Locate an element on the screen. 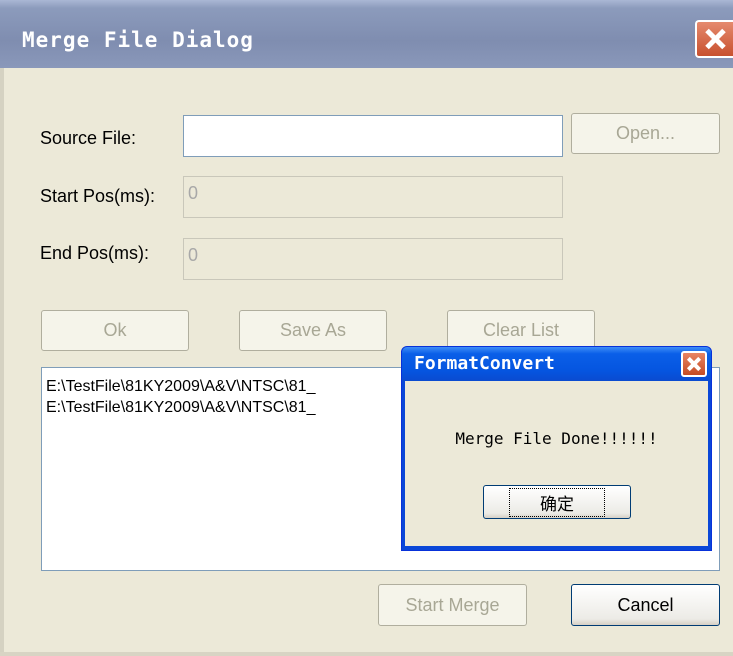 This screenshot has height=656, width=733. message-ok-button: 确定 is located at coordinates (557, 502).